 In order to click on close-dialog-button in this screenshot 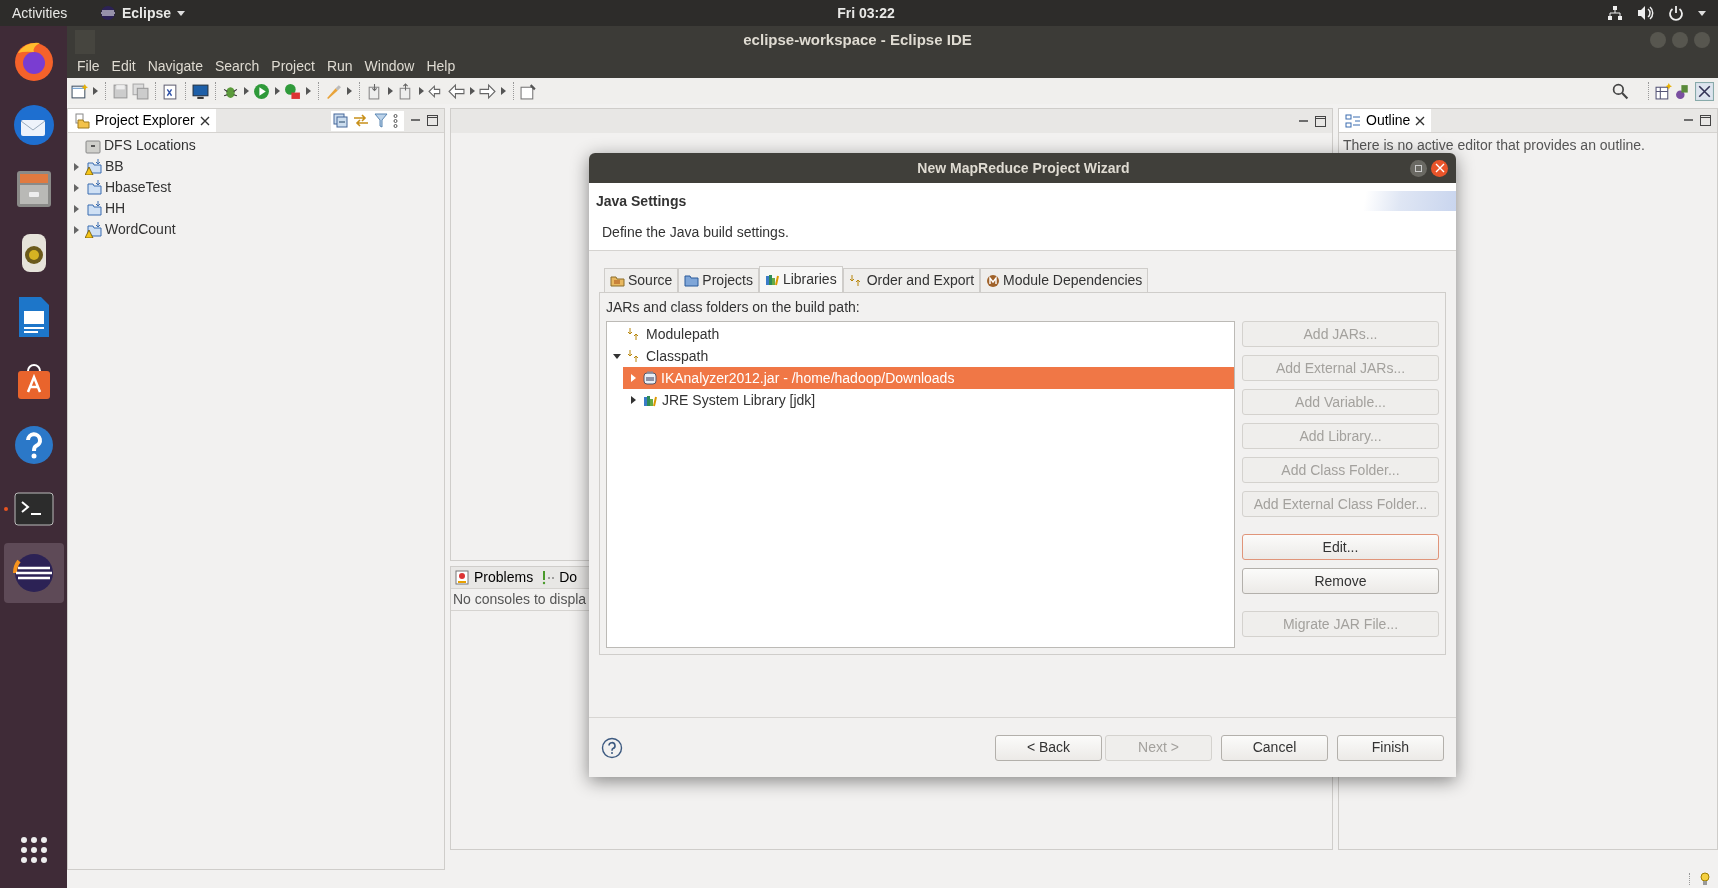, I will do `click(1439, 168)`.